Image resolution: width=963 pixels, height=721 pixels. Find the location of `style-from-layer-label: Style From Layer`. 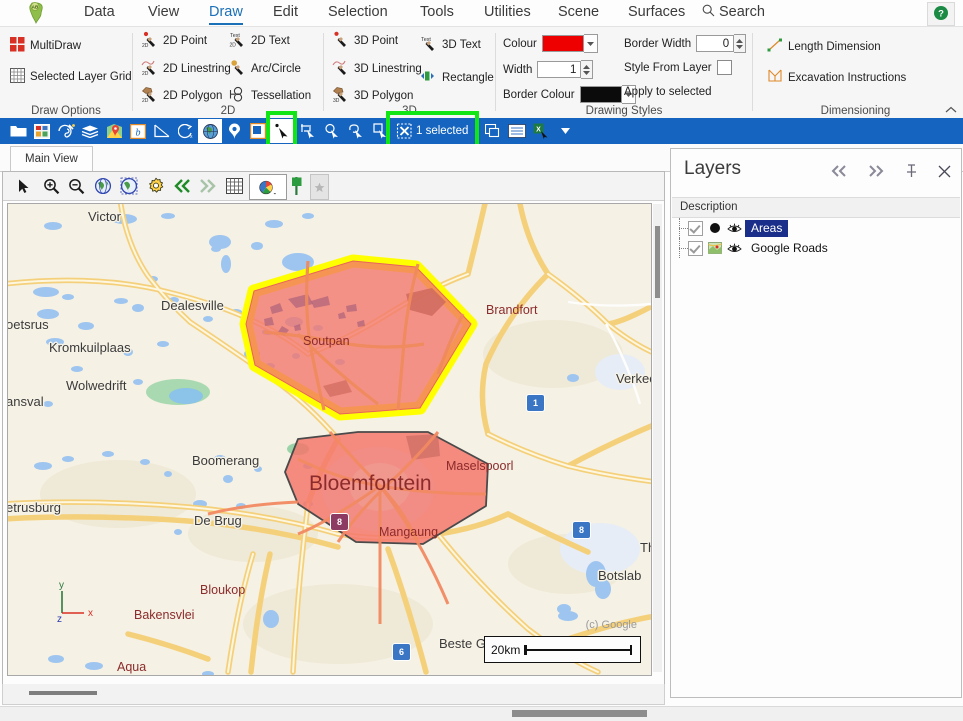

style-from-layer-label: Style From Layer is located at coordinates (668, 67).